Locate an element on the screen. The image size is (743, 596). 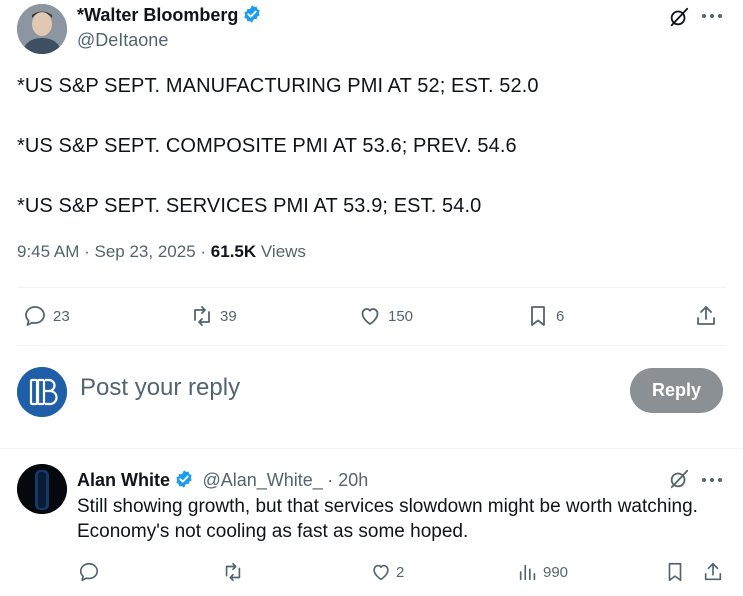
tweet-meta: 9:45 AM · Sep 23, 2025 · 61.5K Views is located at coordinates (161, 252).